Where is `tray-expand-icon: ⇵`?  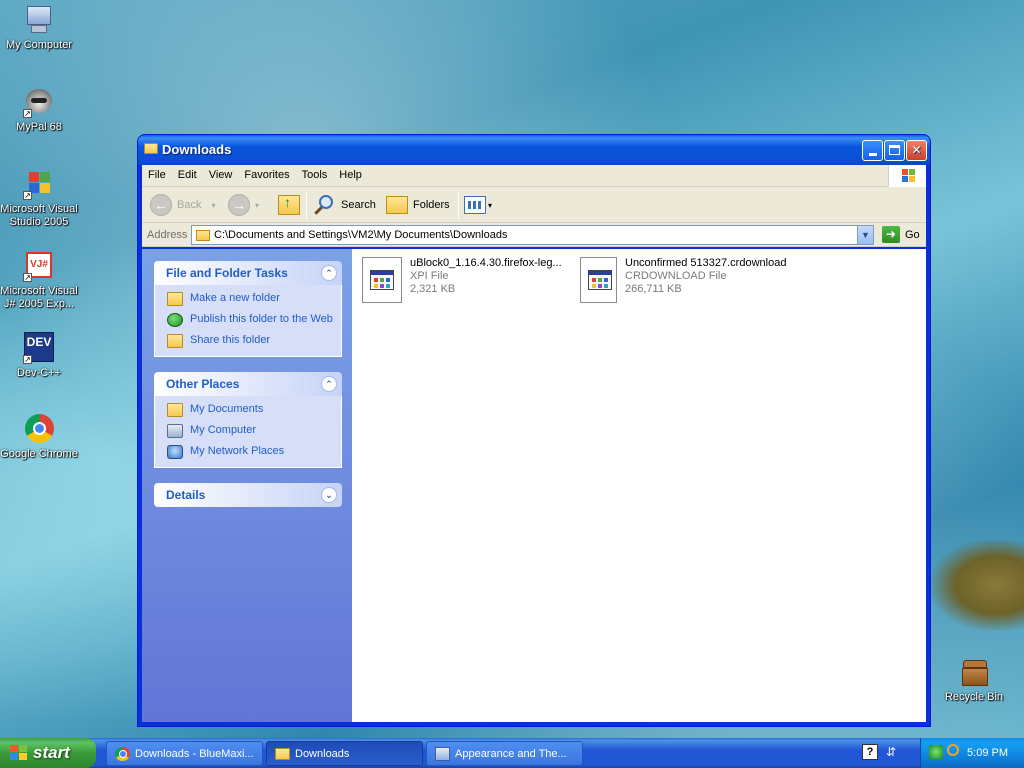
tray-expand-icon: ⇵ is located at coordinates (891, 752).